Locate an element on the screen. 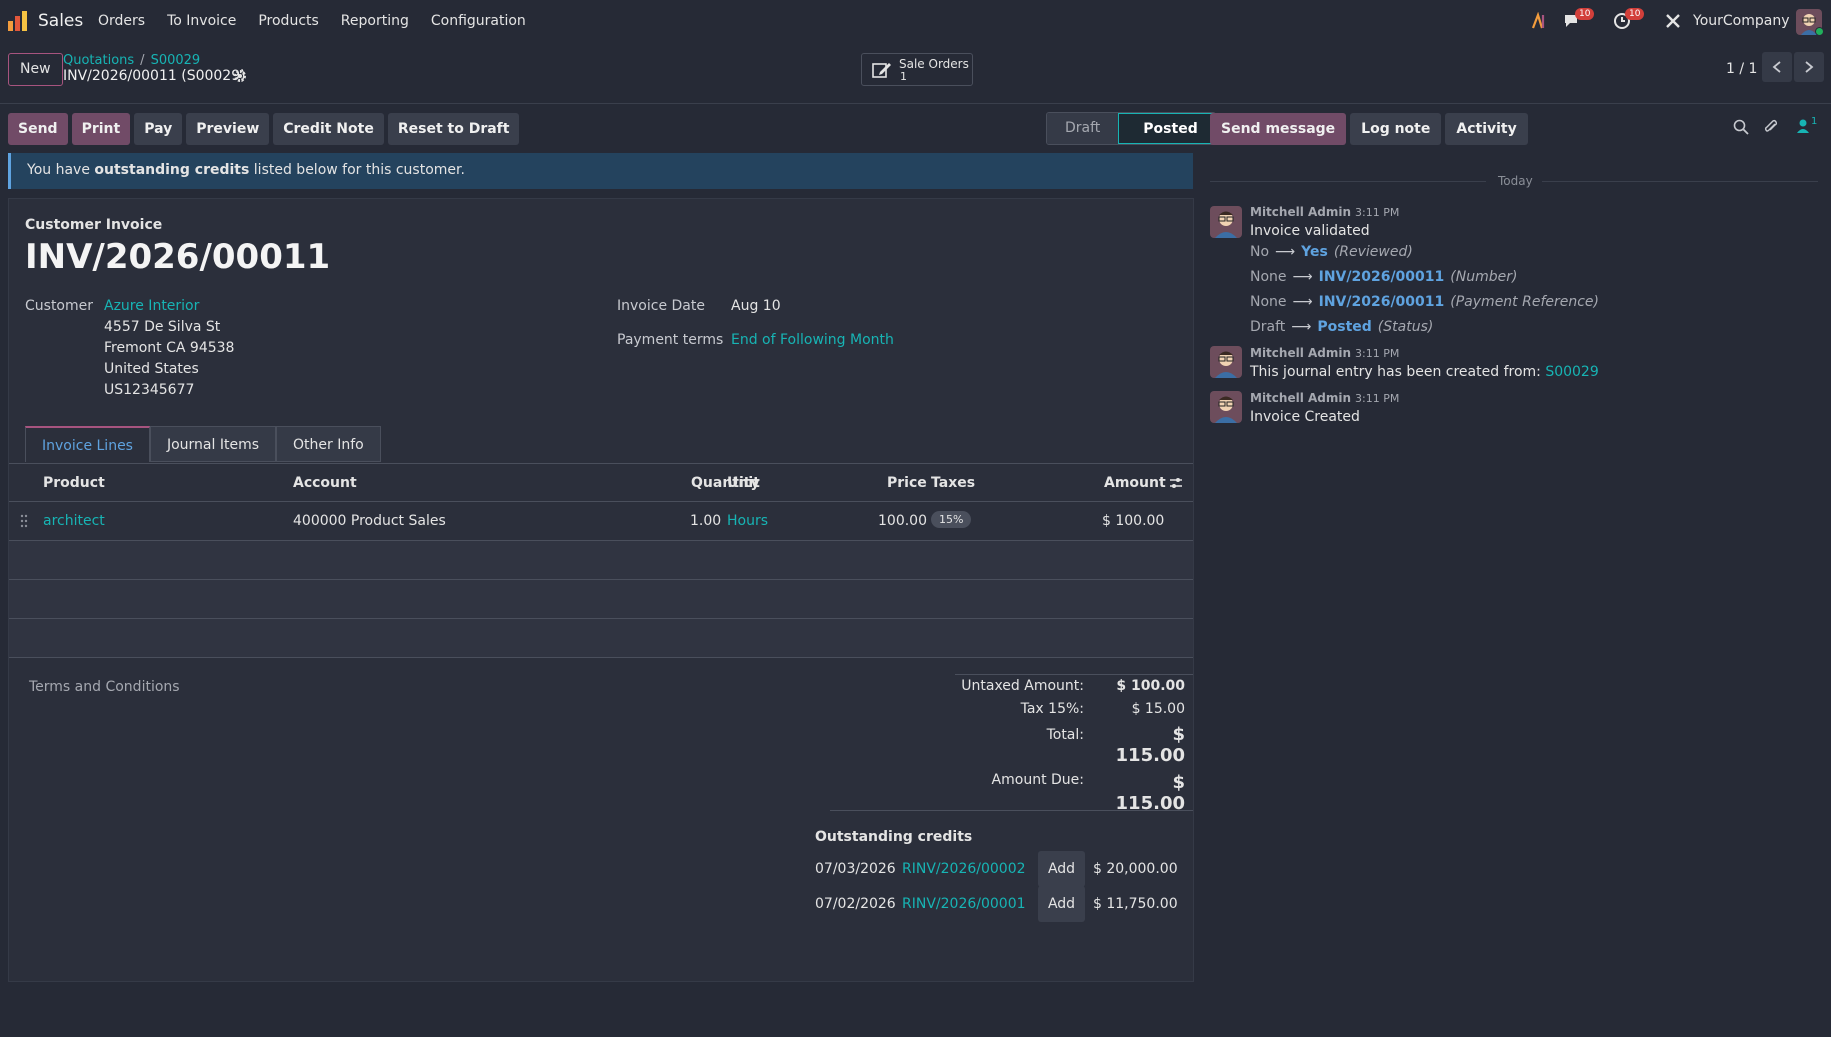 This screenshot has width=1831, height=1037. status-bar: Draft Posted is located at coordinates (1131, 128).